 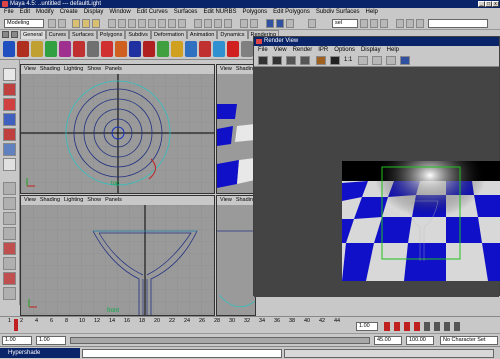 What do you see at coordinates (111, 34) in the screenshot?
I see `shelf-tab-polygons: Polygons` at bounding box center [111, 34].